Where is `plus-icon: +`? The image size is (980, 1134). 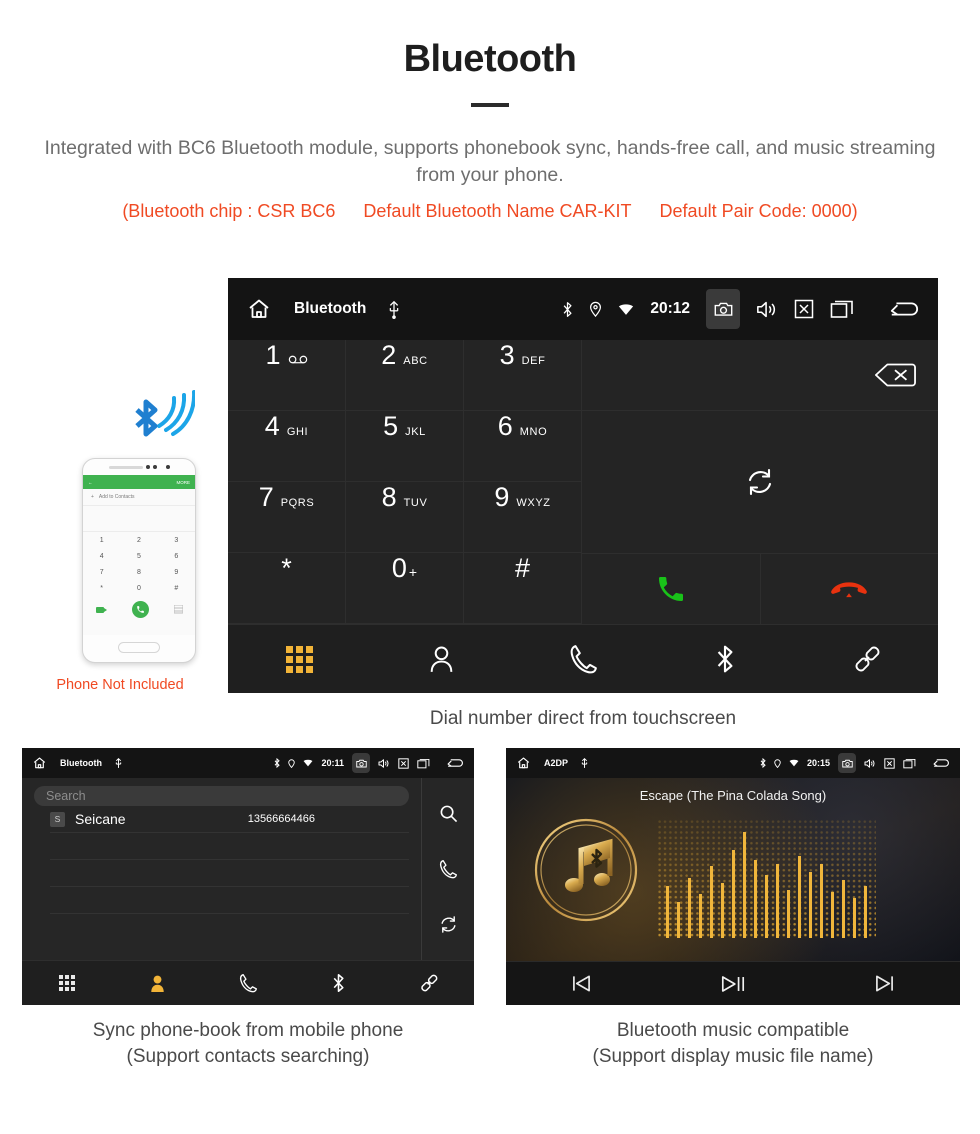
plus-icon: + is located at coordinates (92, 497).